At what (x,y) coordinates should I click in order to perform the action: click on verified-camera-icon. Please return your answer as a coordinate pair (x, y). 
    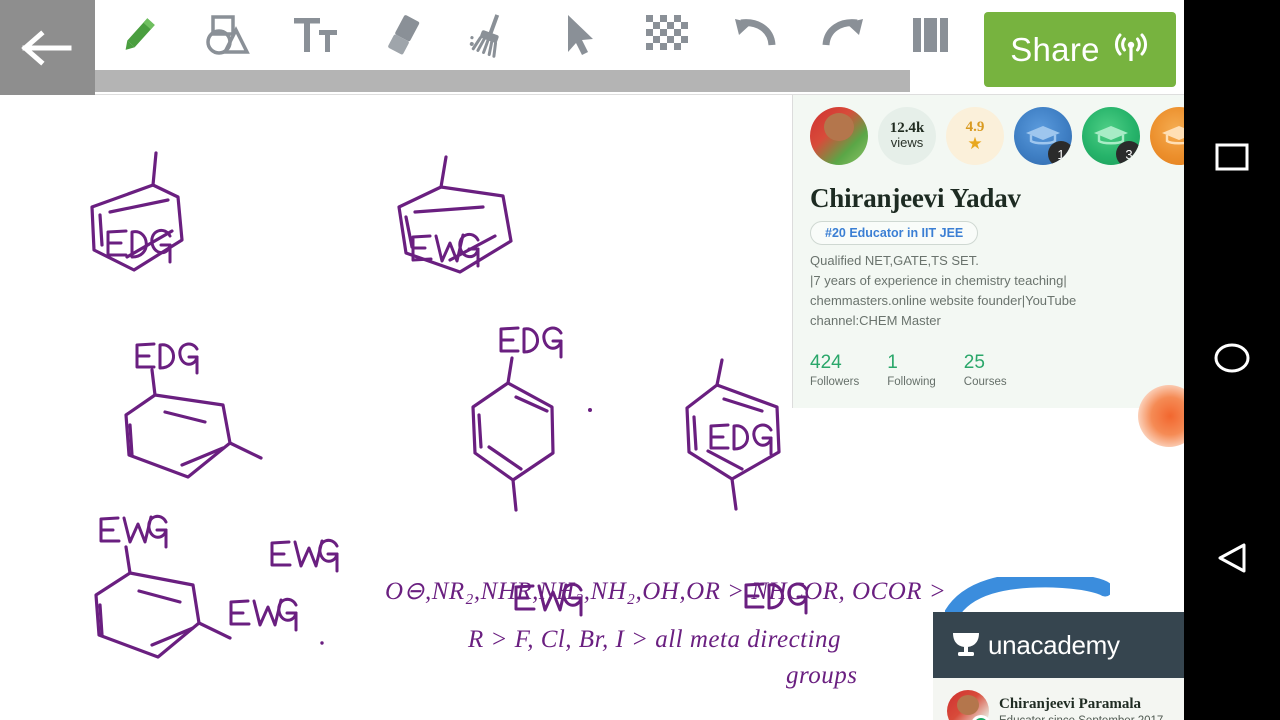
    Looking at the image, I should click on (981, 717).